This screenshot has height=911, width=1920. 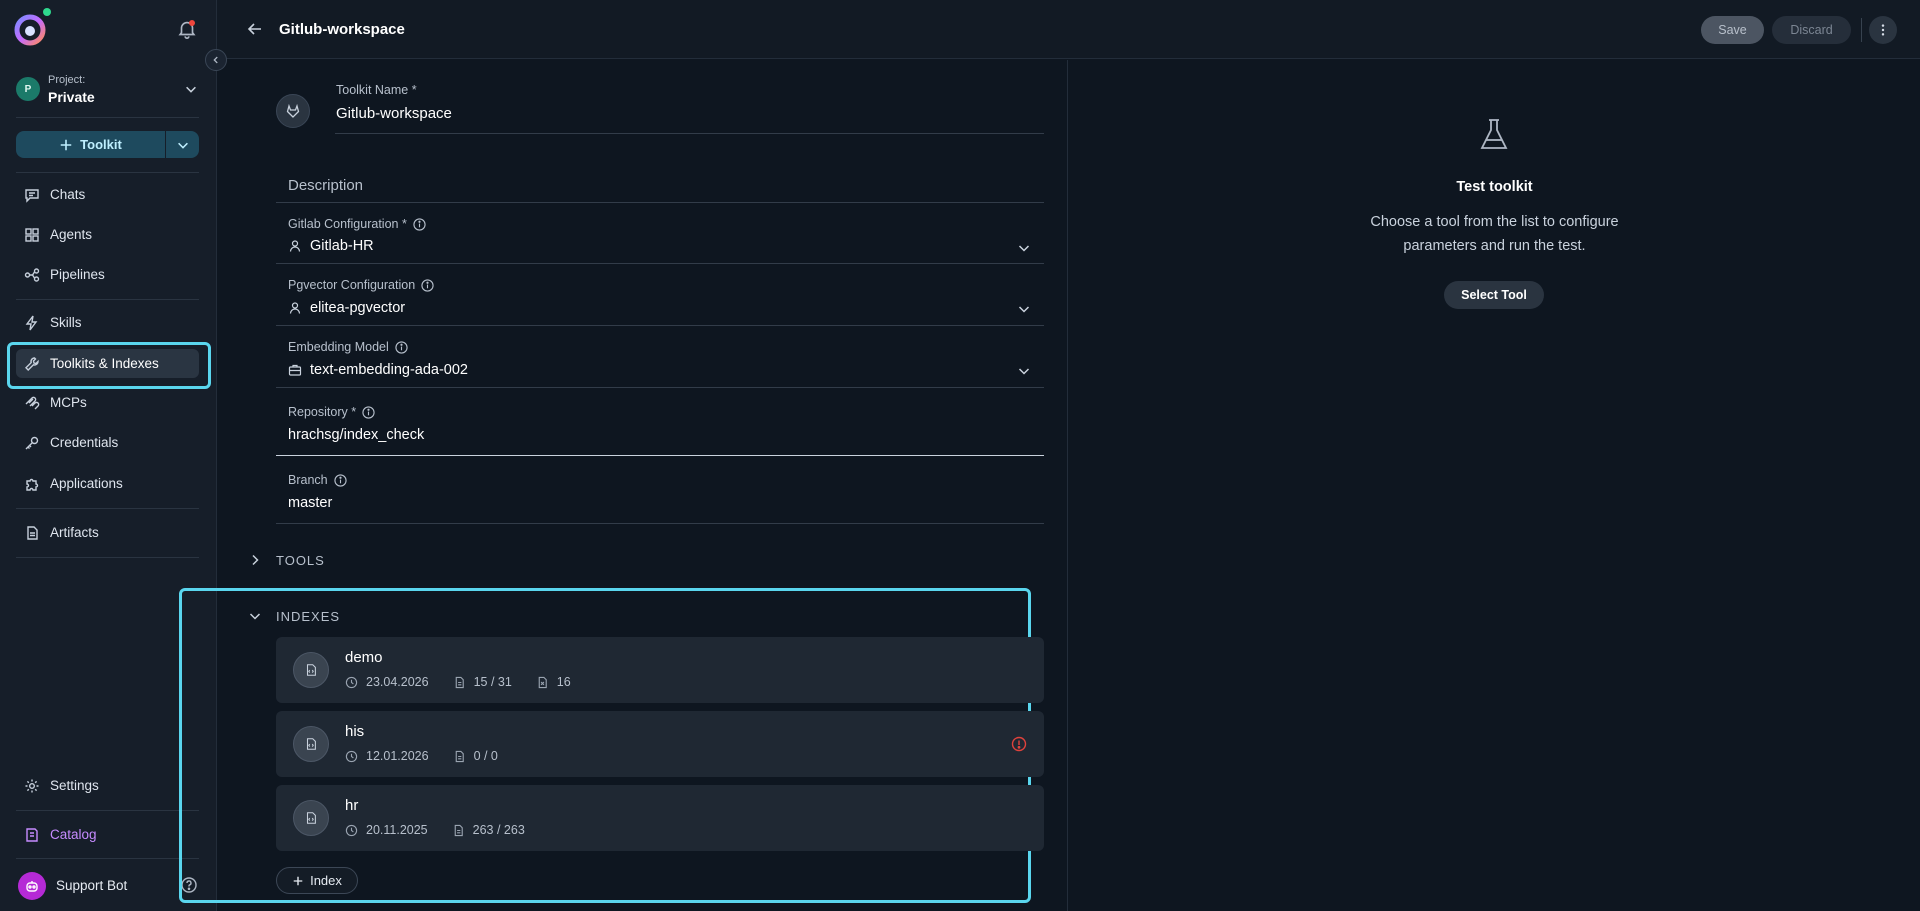 I want to click on mcp-icon, so click(x=32, y=402).